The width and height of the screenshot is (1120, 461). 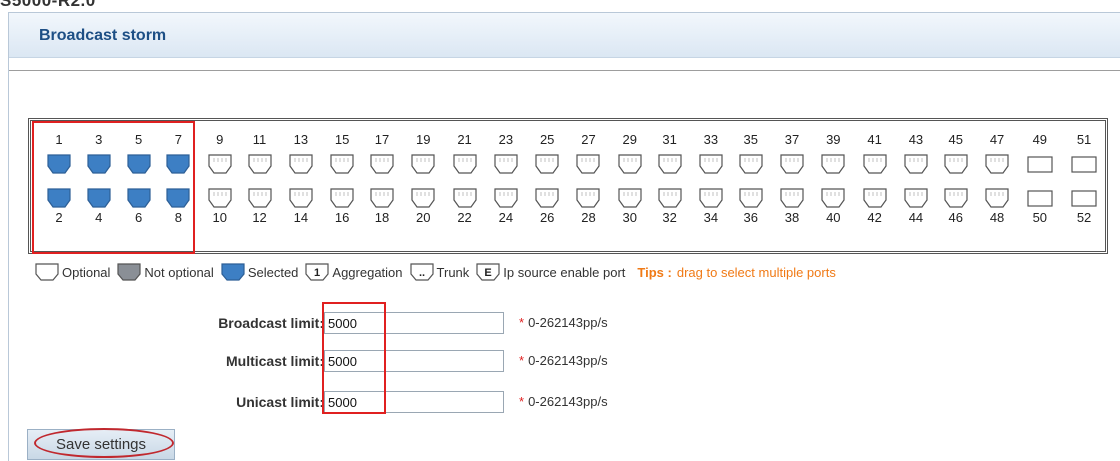 I want to click on port-49: 49, so click(x=1040, y=155).